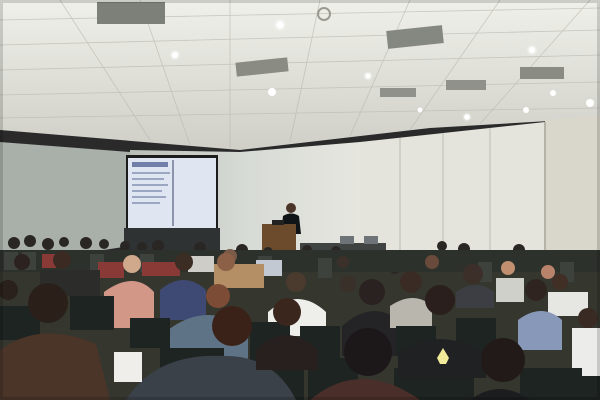  What do you see at coordinates (480, 188) in the screenshot?
I see `panel-wall` at bounding box center [480, 188].